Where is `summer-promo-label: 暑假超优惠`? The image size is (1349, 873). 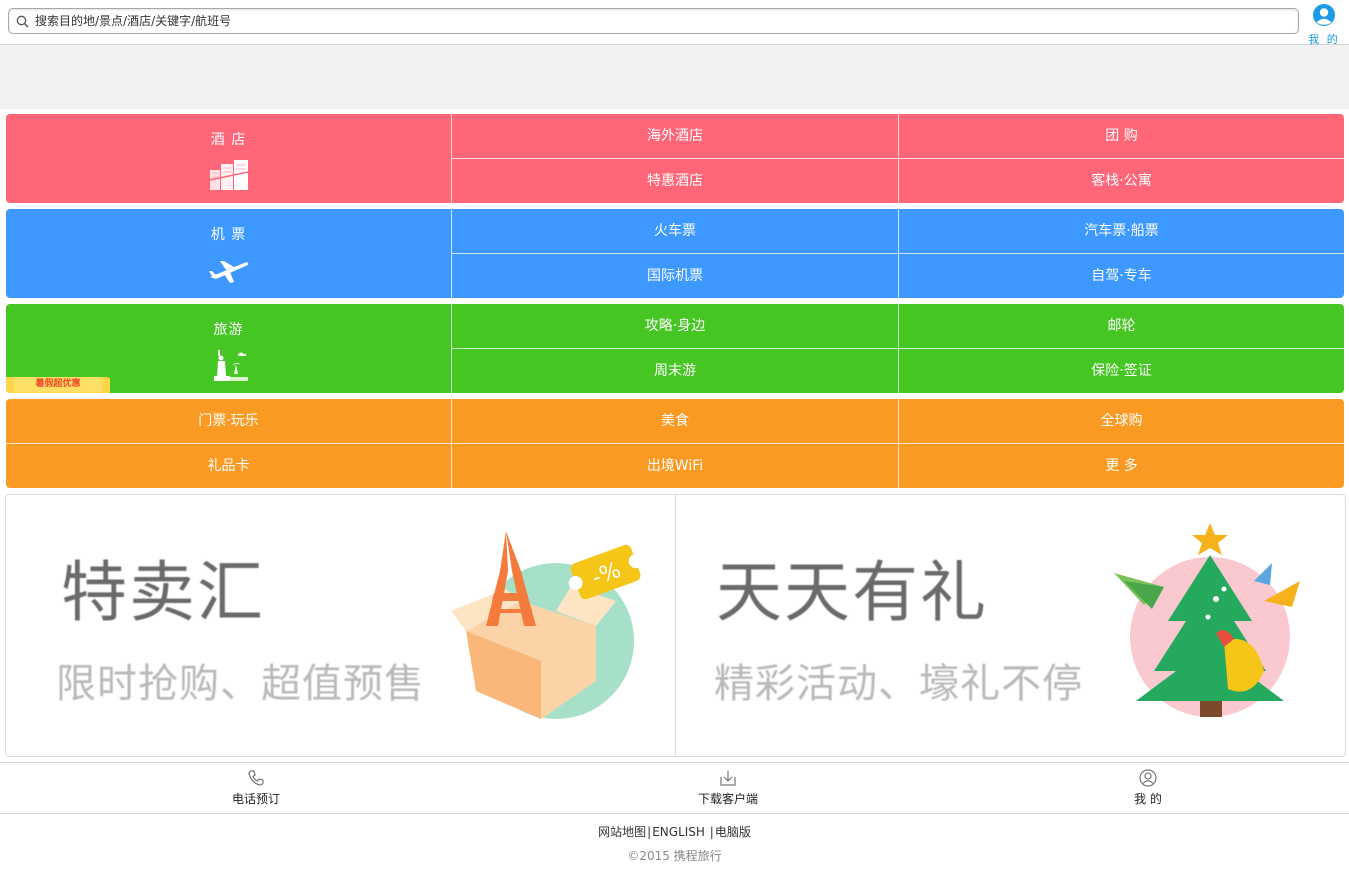 summer-promo-label: 暑假超优惠 is located at coordinates (58, 384).